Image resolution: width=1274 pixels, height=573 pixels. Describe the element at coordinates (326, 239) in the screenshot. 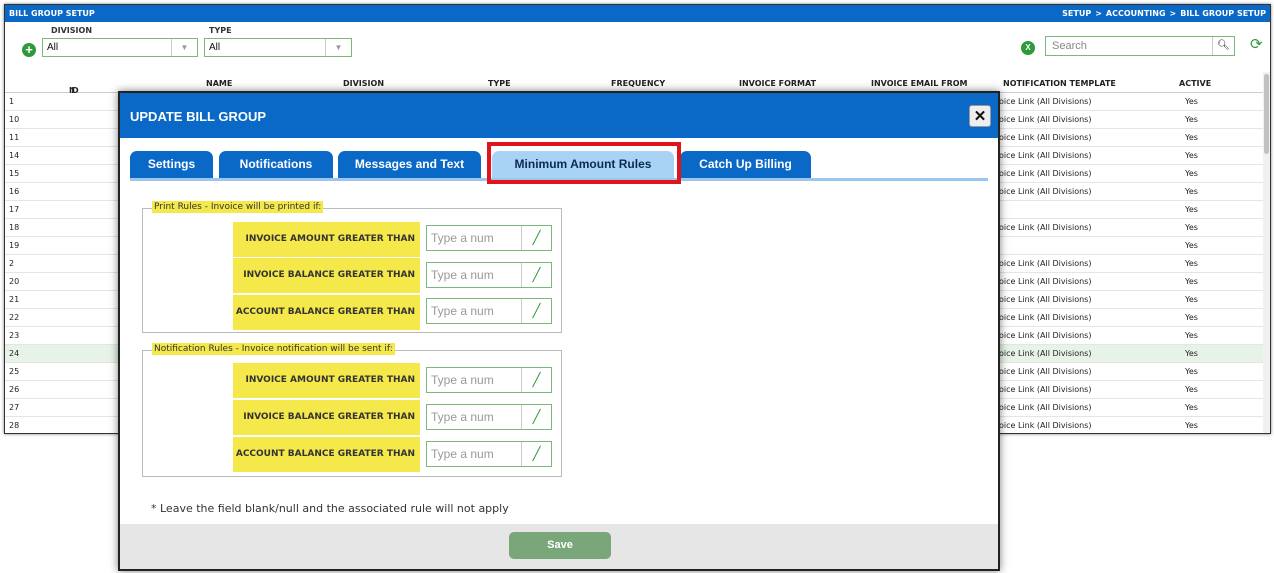

I see `print-invoice-amount-label: INVOICE AMOUNT GREATER THAN` at that location.